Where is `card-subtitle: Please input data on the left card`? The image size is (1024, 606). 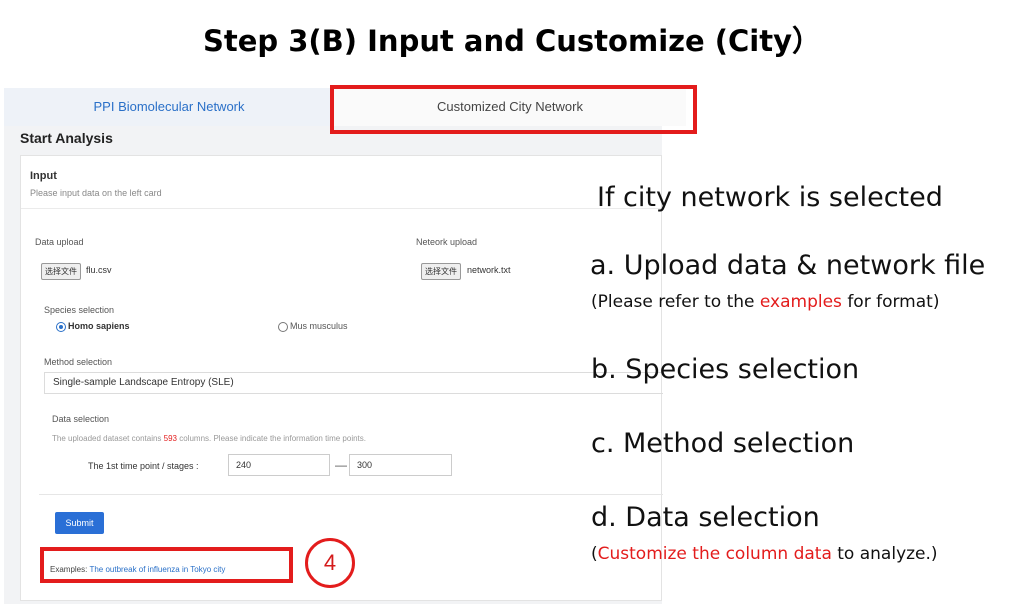
card-subtitle: Please input data on the left card is located at coordinates (96, 193).